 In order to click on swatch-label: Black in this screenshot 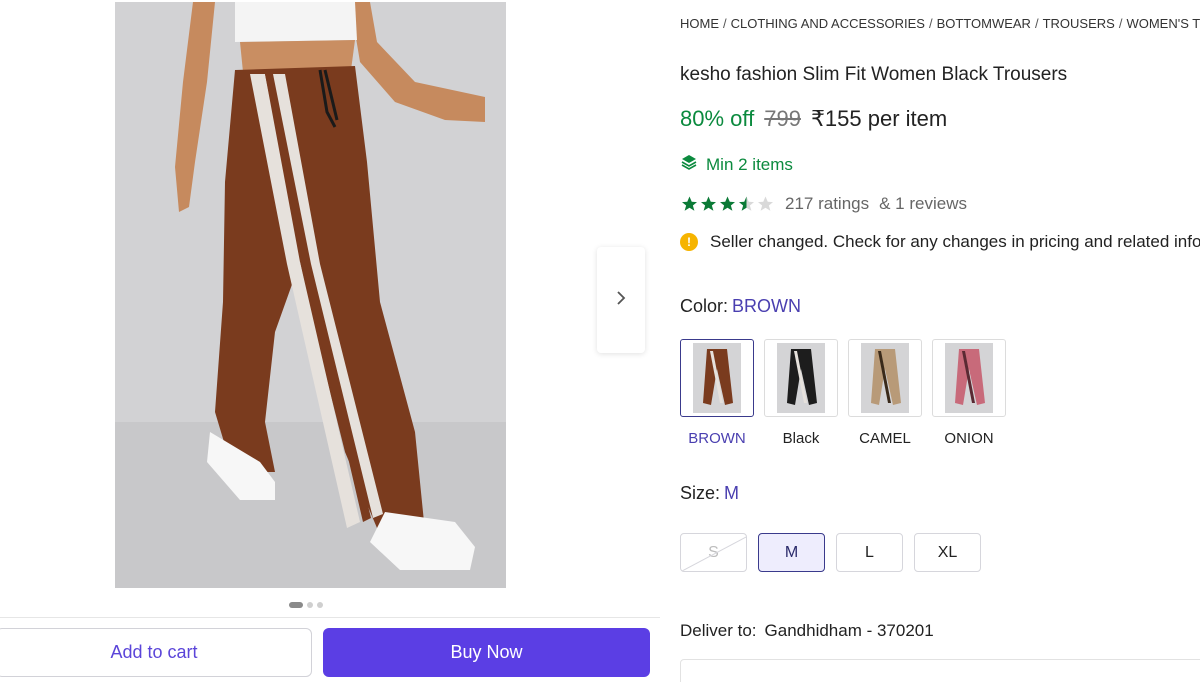, I will do `click(801, 438)`.